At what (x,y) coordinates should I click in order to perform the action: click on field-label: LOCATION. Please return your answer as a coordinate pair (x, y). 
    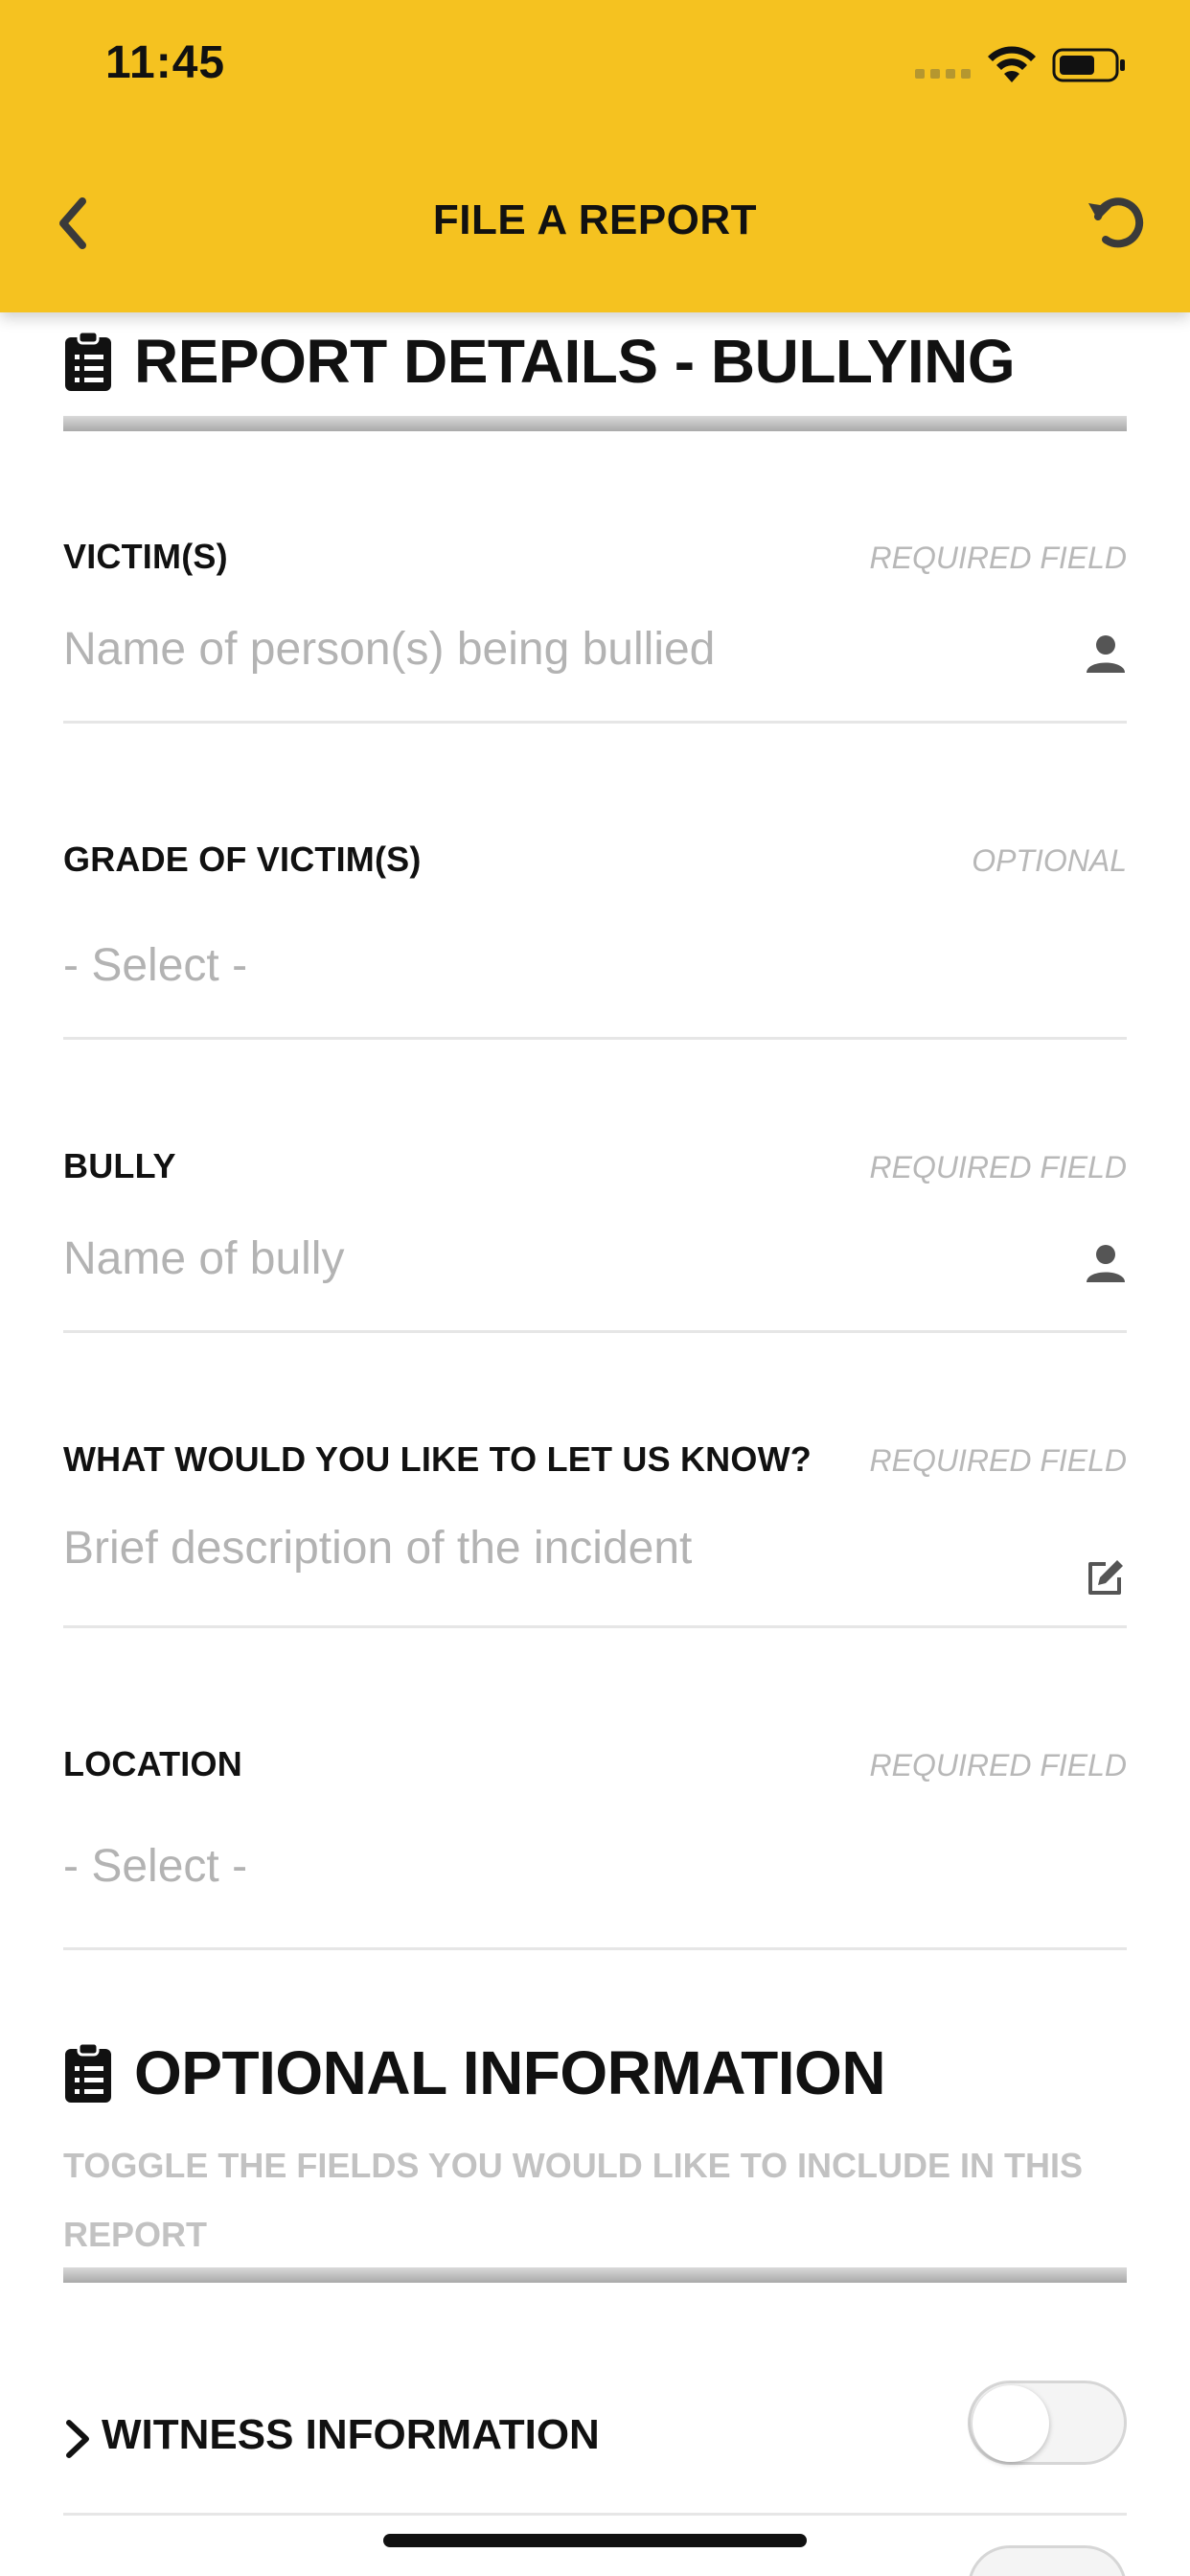
    Looking at the image, I should click on (152, 1763).